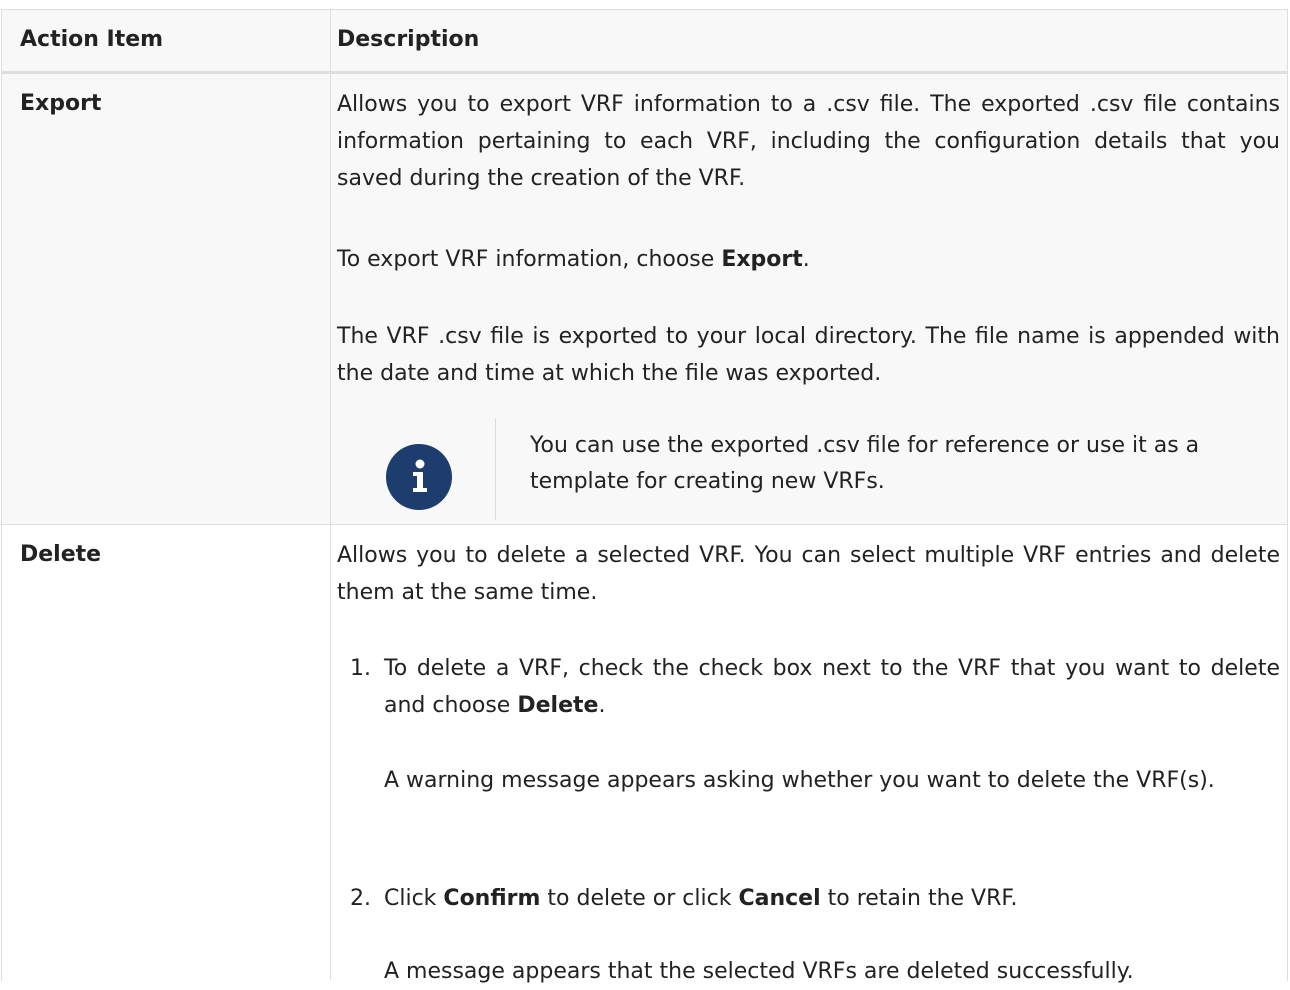  I want to click on export-instruction-text: To export VRF information, choose, so click(529, 259).